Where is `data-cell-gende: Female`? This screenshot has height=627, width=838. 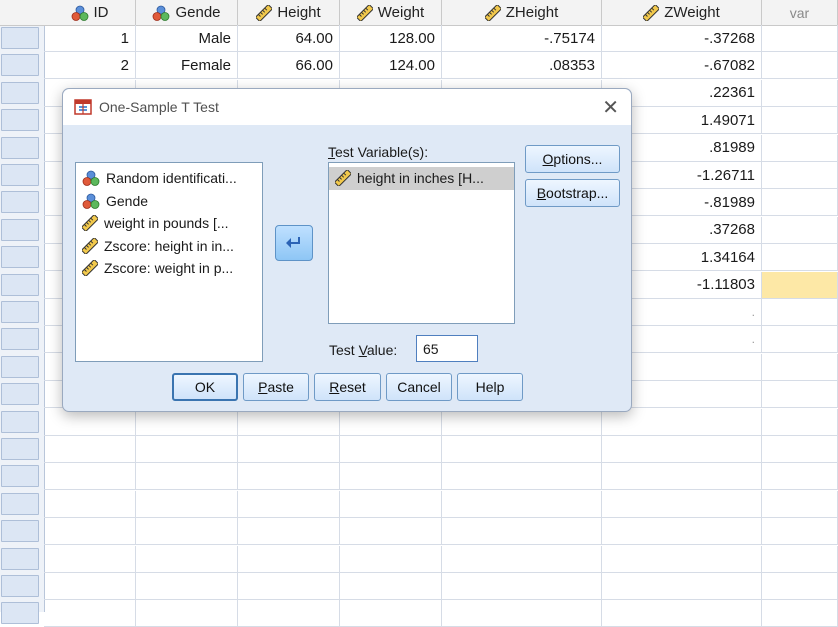 data-cell-gende: Female is located at coordinates (187, 65).